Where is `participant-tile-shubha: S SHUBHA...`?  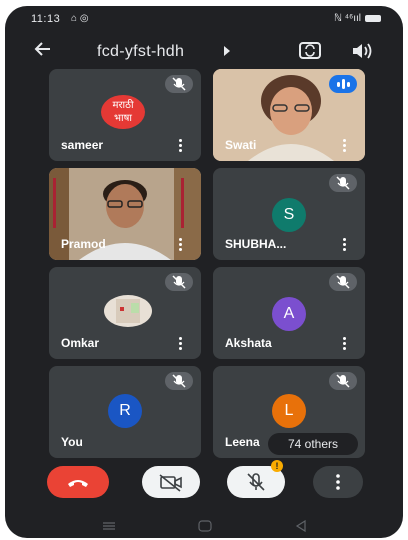
participant-tile-shubha: S SHUBHA... is located at coordinates (289, 214).